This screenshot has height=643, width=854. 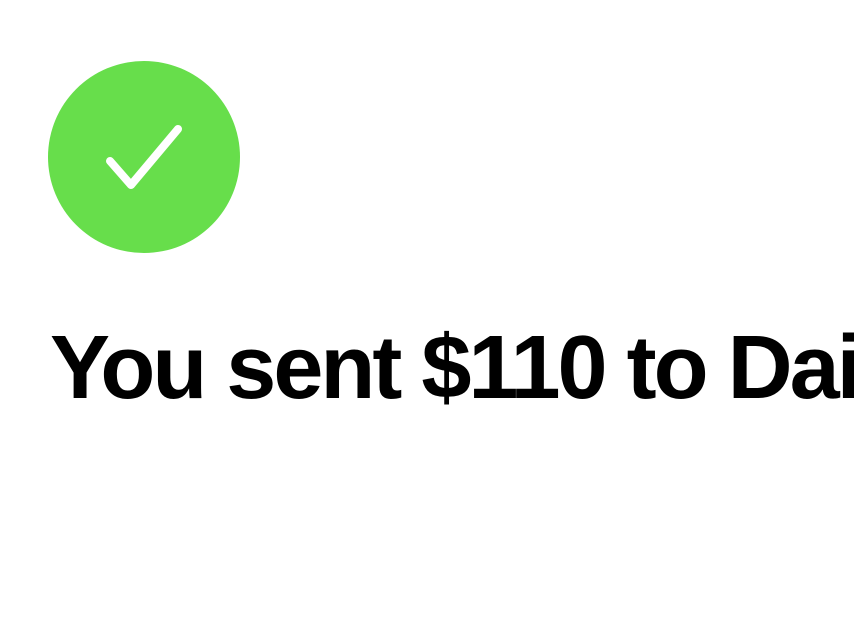 What do you see at coordinates (452, 368) in the screenshot?
I see `payment-headline: You sent $110 to Dai` at bounding box center [452, 368].